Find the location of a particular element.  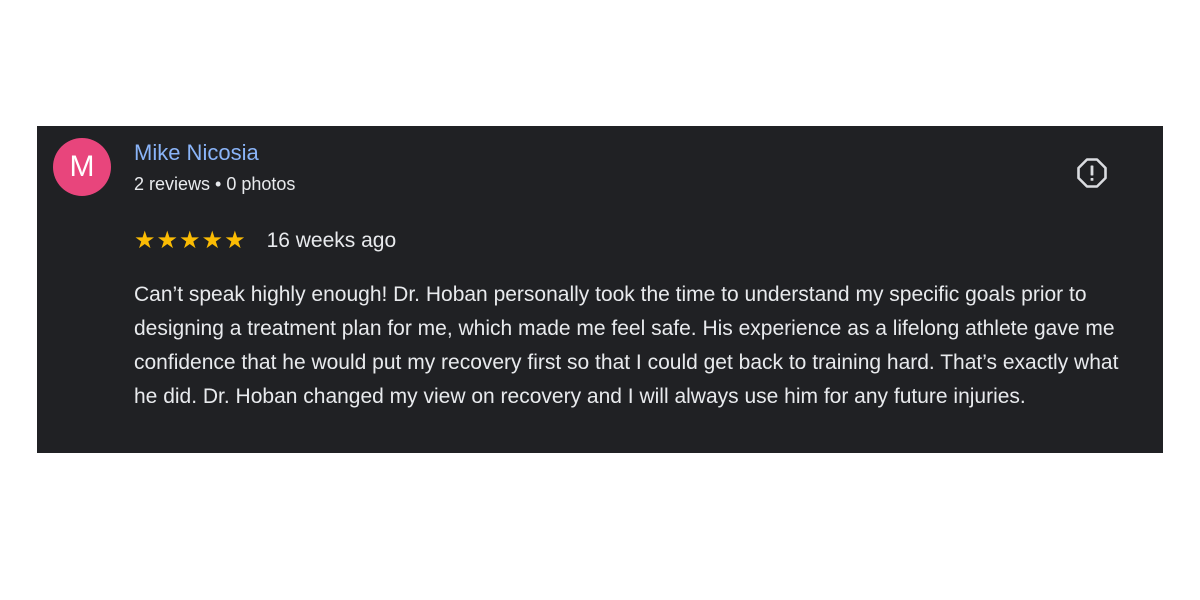

report-review-button is located at coordinates (1092, 173).